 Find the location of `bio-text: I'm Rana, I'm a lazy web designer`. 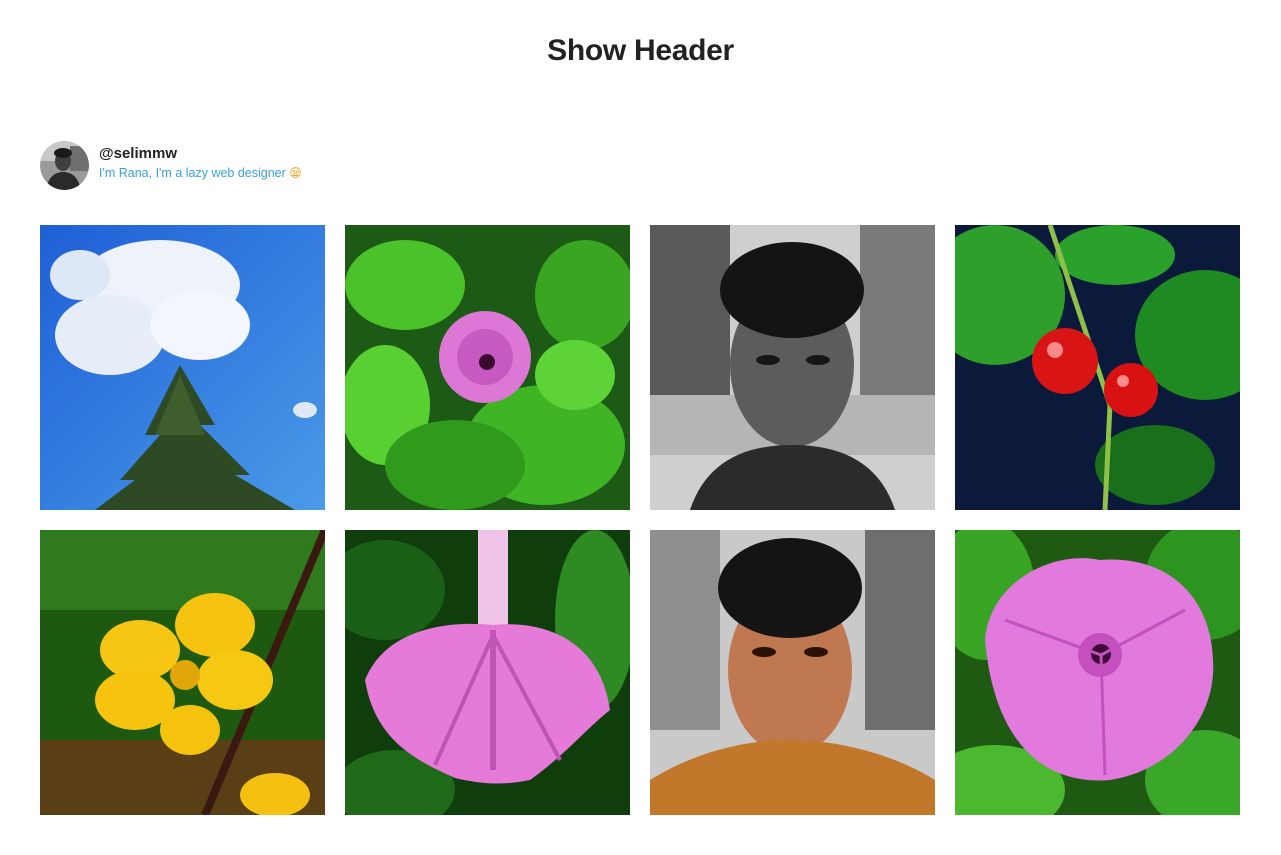

bio-text: I'm Rana, I'm a lazy web designer is located at coordinates (192, 172).